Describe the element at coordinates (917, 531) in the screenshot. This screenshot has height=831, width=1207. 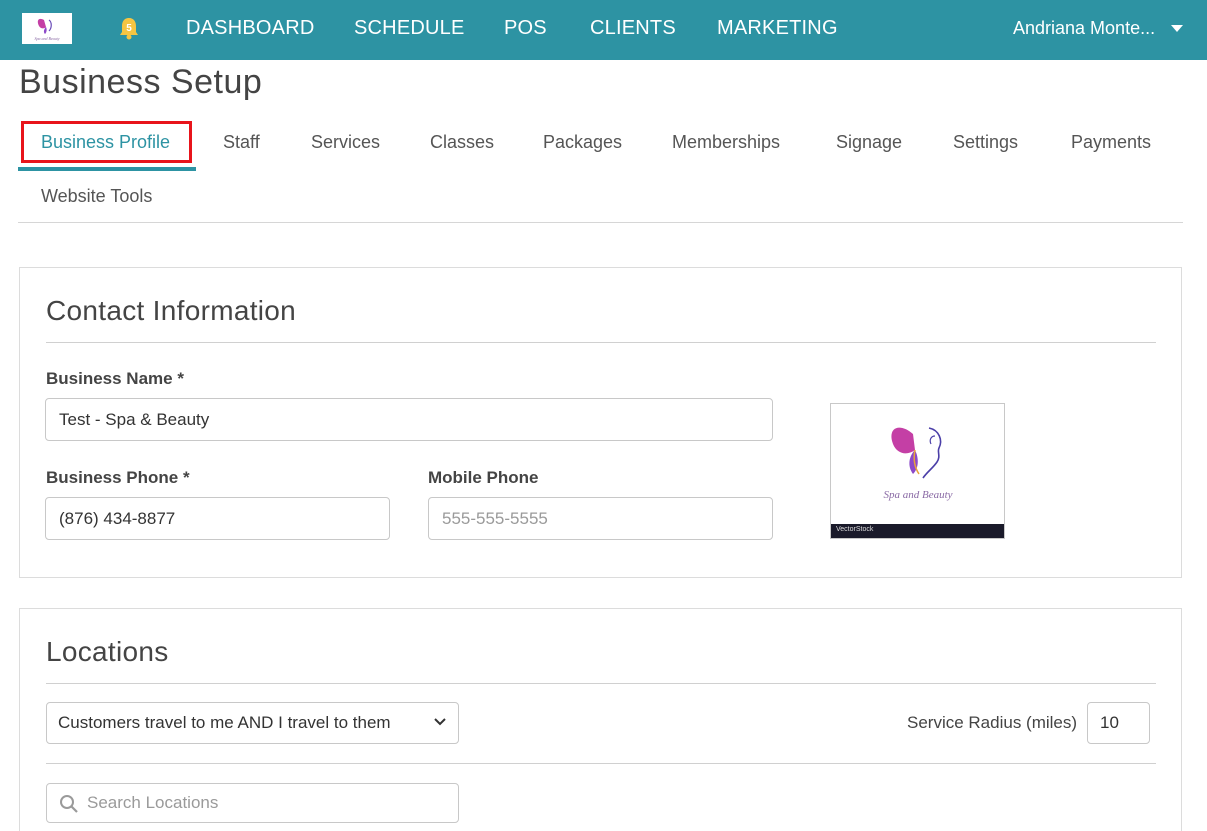
I see `logo-watermark-strip: VectorStock` at that location.